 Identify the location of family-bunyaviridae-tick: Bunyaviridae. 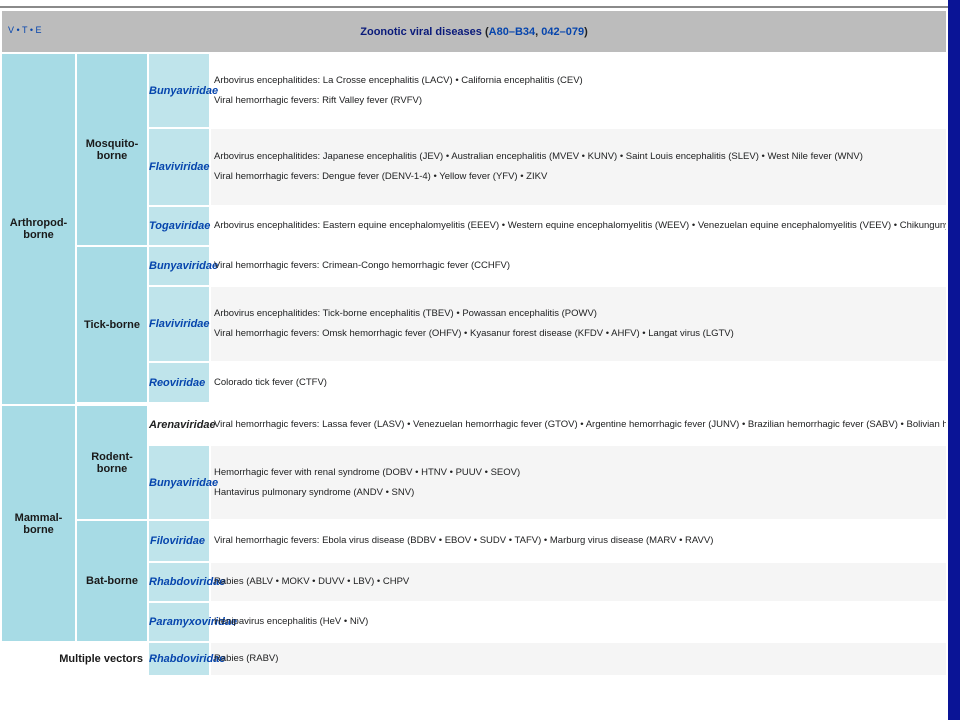
(183, 266).